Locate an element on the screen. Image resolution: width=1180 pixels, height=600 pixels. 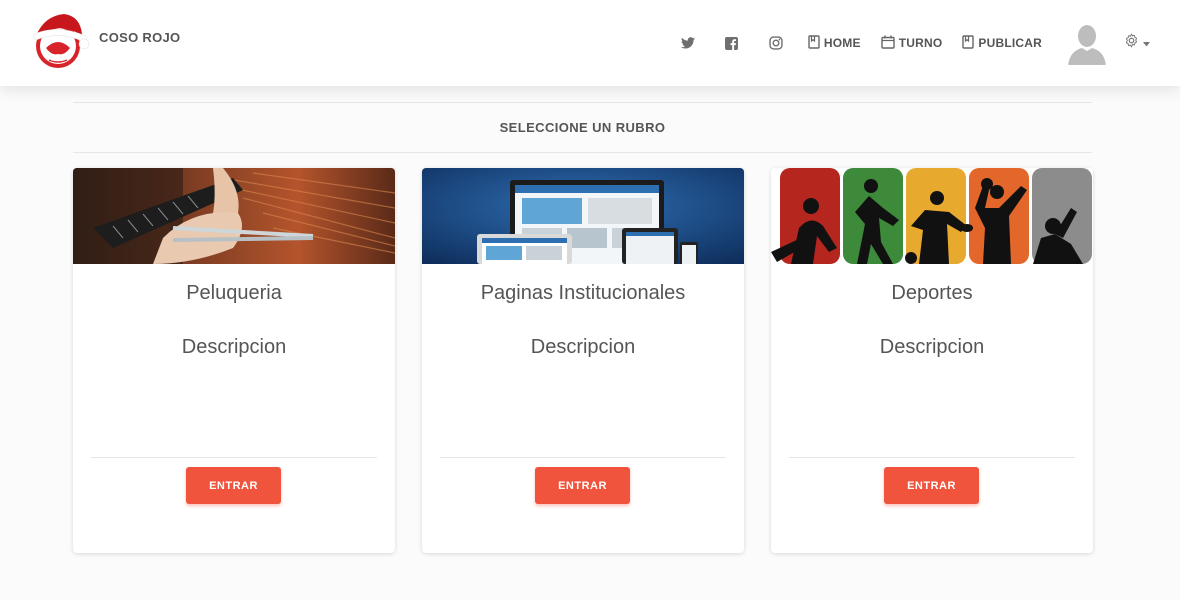
card-title: Paginas Institucionales is located at coordinates (583, 293).